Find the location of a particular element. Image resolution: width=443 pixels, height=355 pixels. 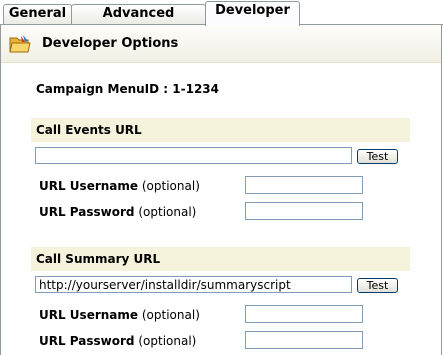

folder-icon is located at coordinates (20, 44).